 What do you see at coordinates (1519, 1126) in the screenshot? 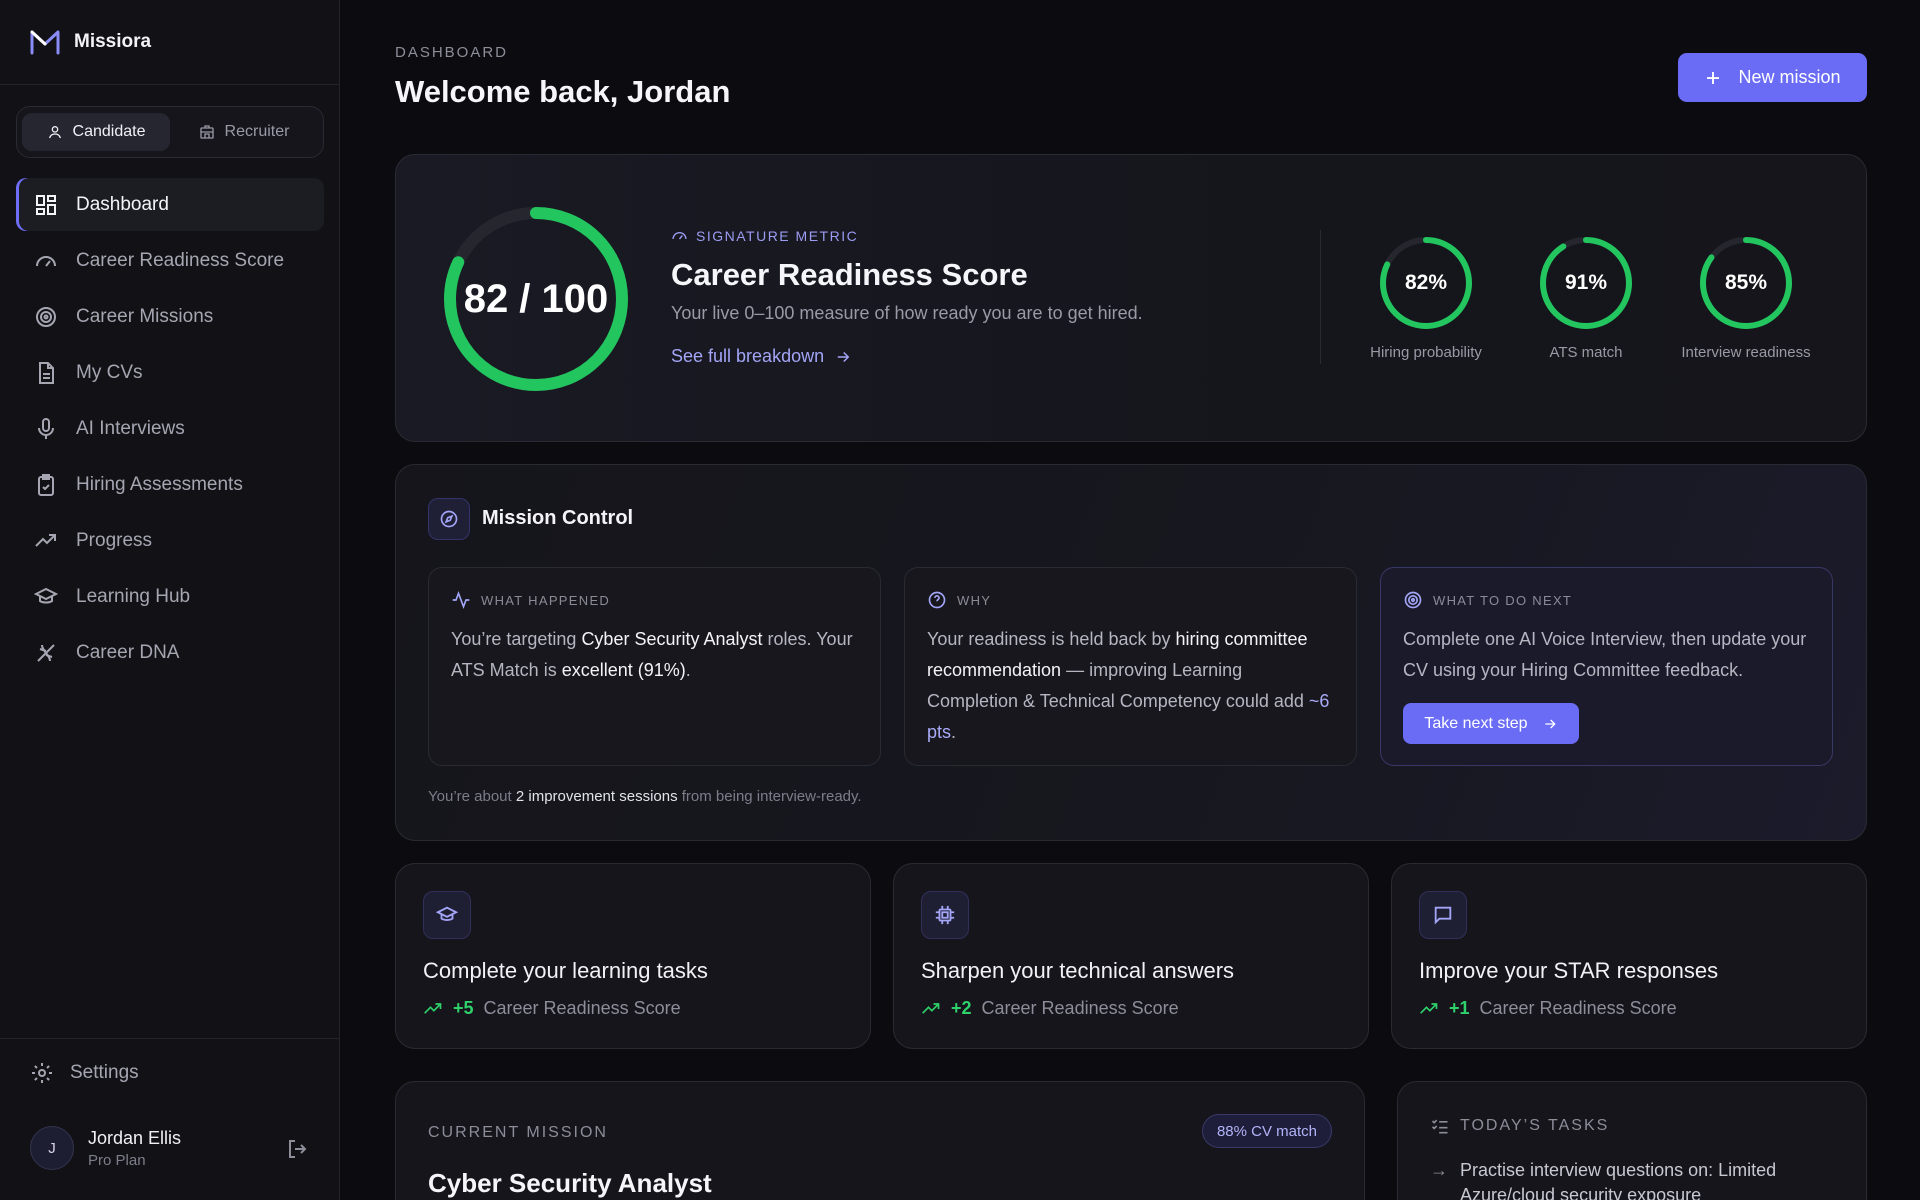
I see `todays-tasks-heading: TODAY’S TASKS` at bounding box center [1519, 1126].